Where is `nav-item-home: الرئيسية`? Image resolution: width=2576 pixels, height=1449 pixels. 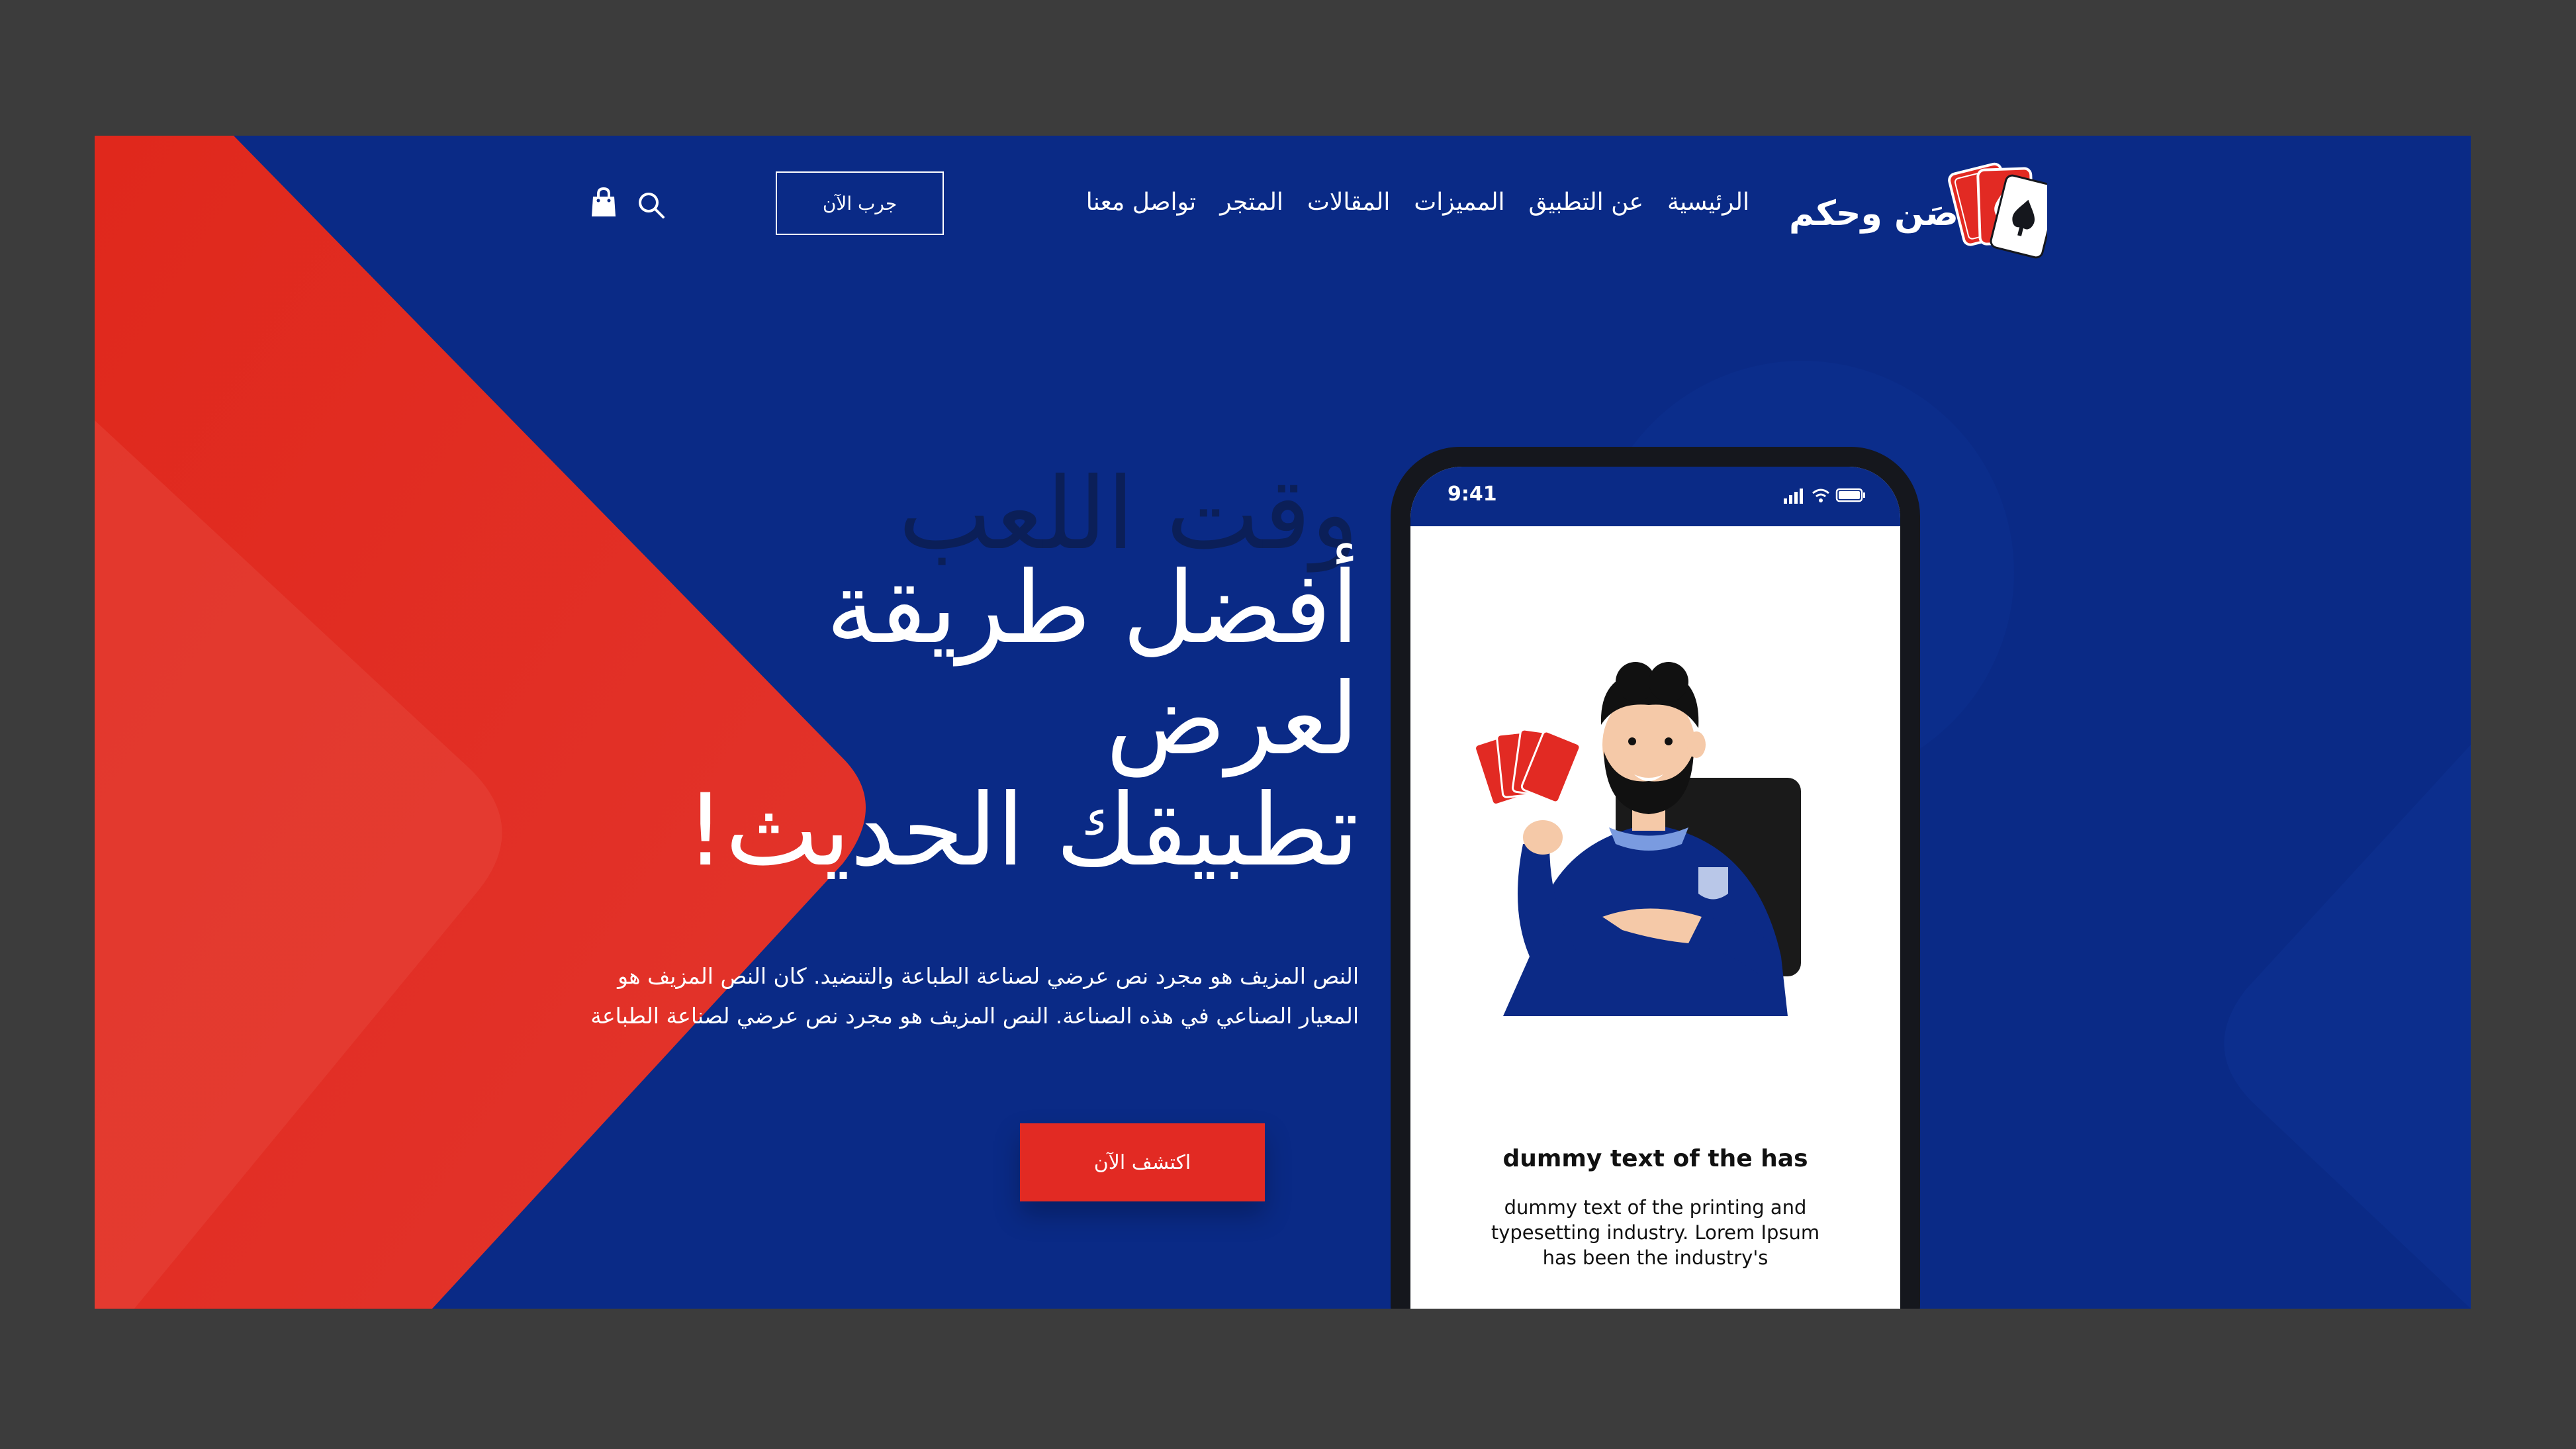 nav-item-home: الرئيسية is located at coordinates (1708, 202).